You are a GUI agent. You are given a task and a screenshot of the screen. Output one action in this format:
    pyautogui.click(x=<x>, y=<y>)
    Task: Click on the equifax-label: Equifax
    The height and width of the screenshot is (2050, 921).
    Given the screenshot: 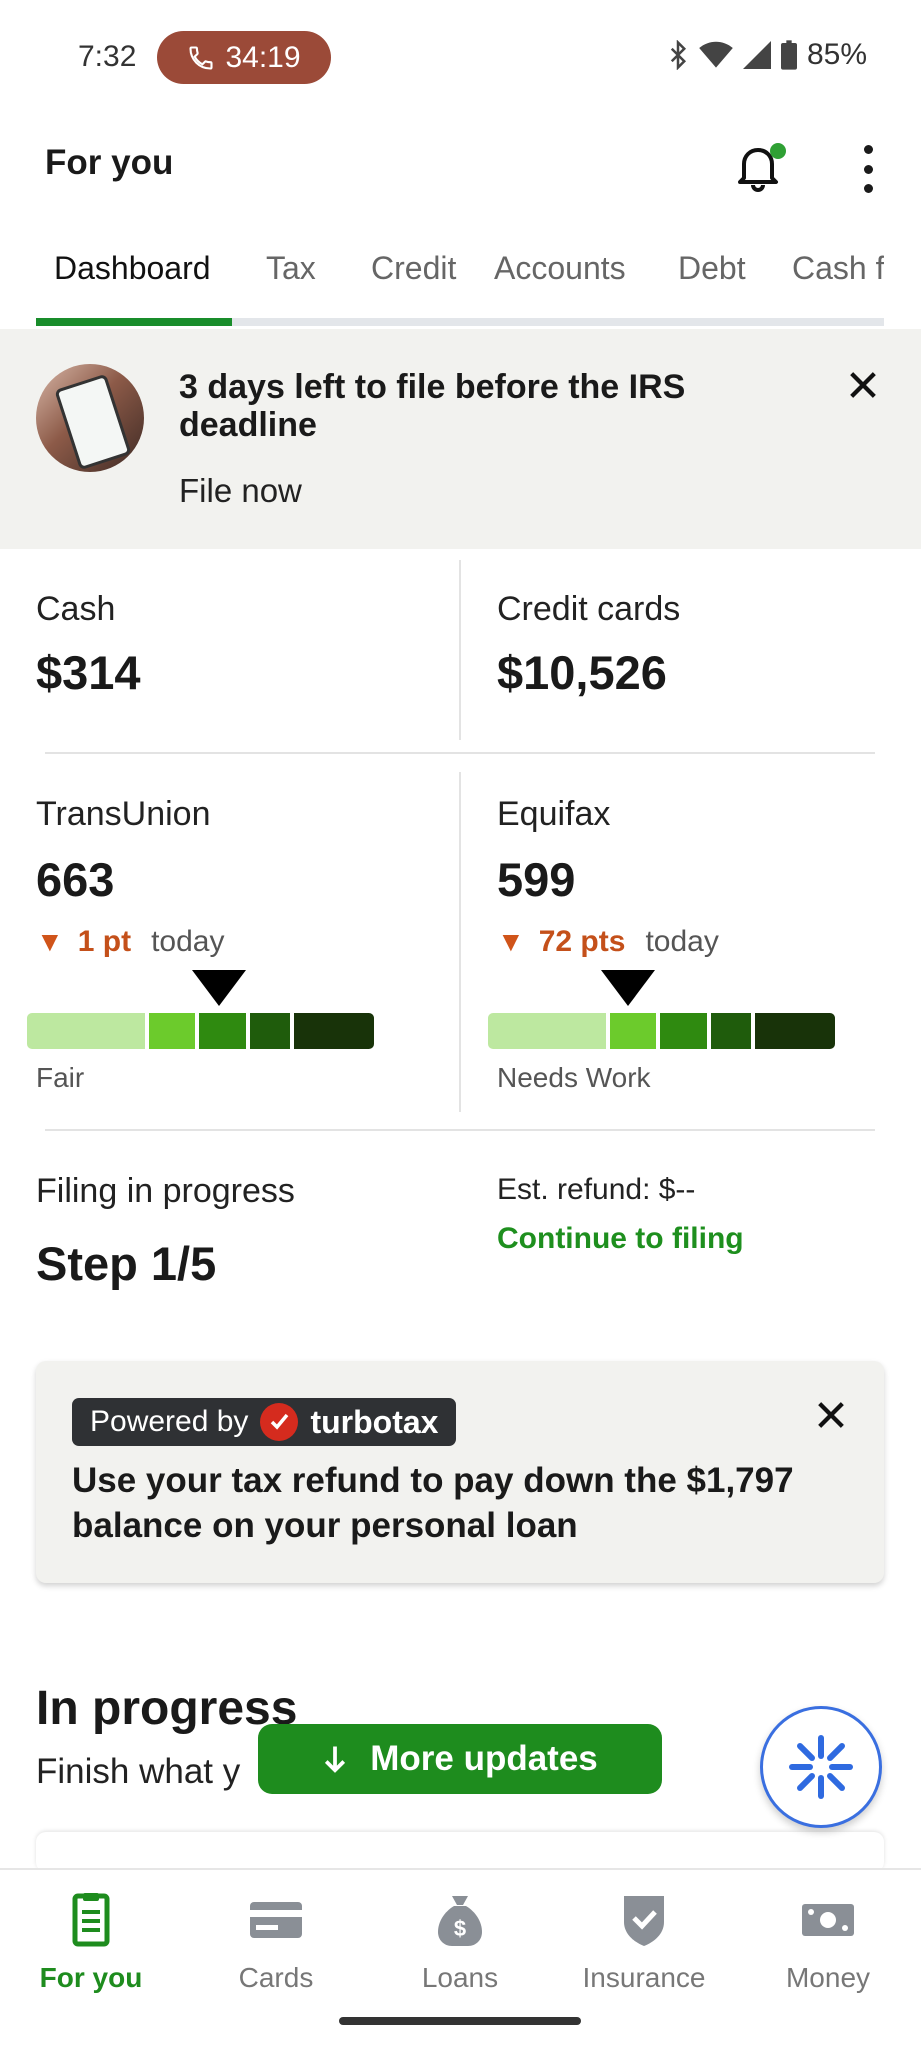 What is the action you would take?
    pyautogui.click(x=554, y=814)
    